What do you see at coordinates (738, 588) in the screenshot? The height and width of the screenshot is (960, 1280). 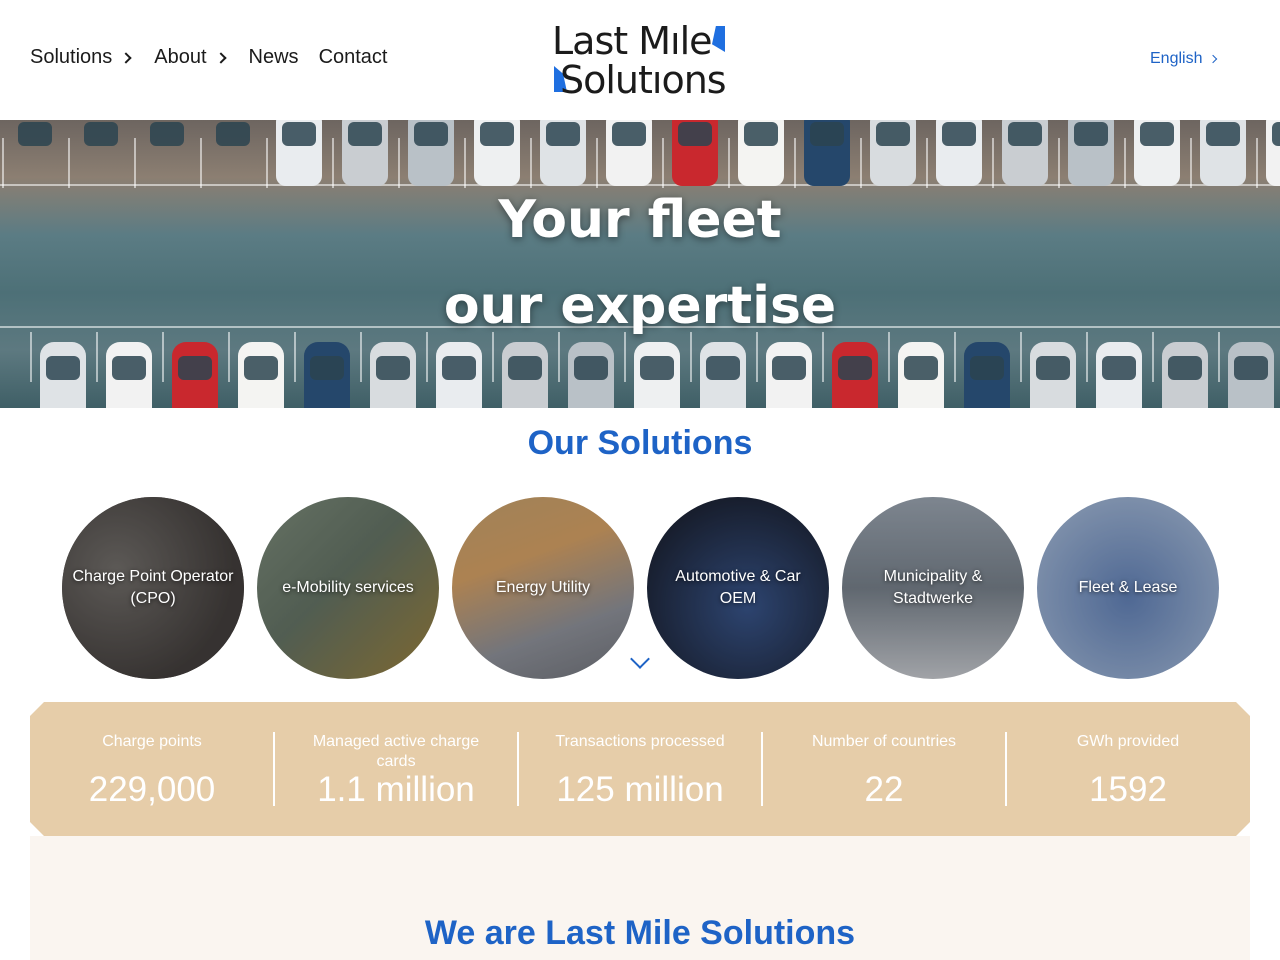 I see `solution-automotive: Automotive & Car OEM` at bounding box center [738, 588].